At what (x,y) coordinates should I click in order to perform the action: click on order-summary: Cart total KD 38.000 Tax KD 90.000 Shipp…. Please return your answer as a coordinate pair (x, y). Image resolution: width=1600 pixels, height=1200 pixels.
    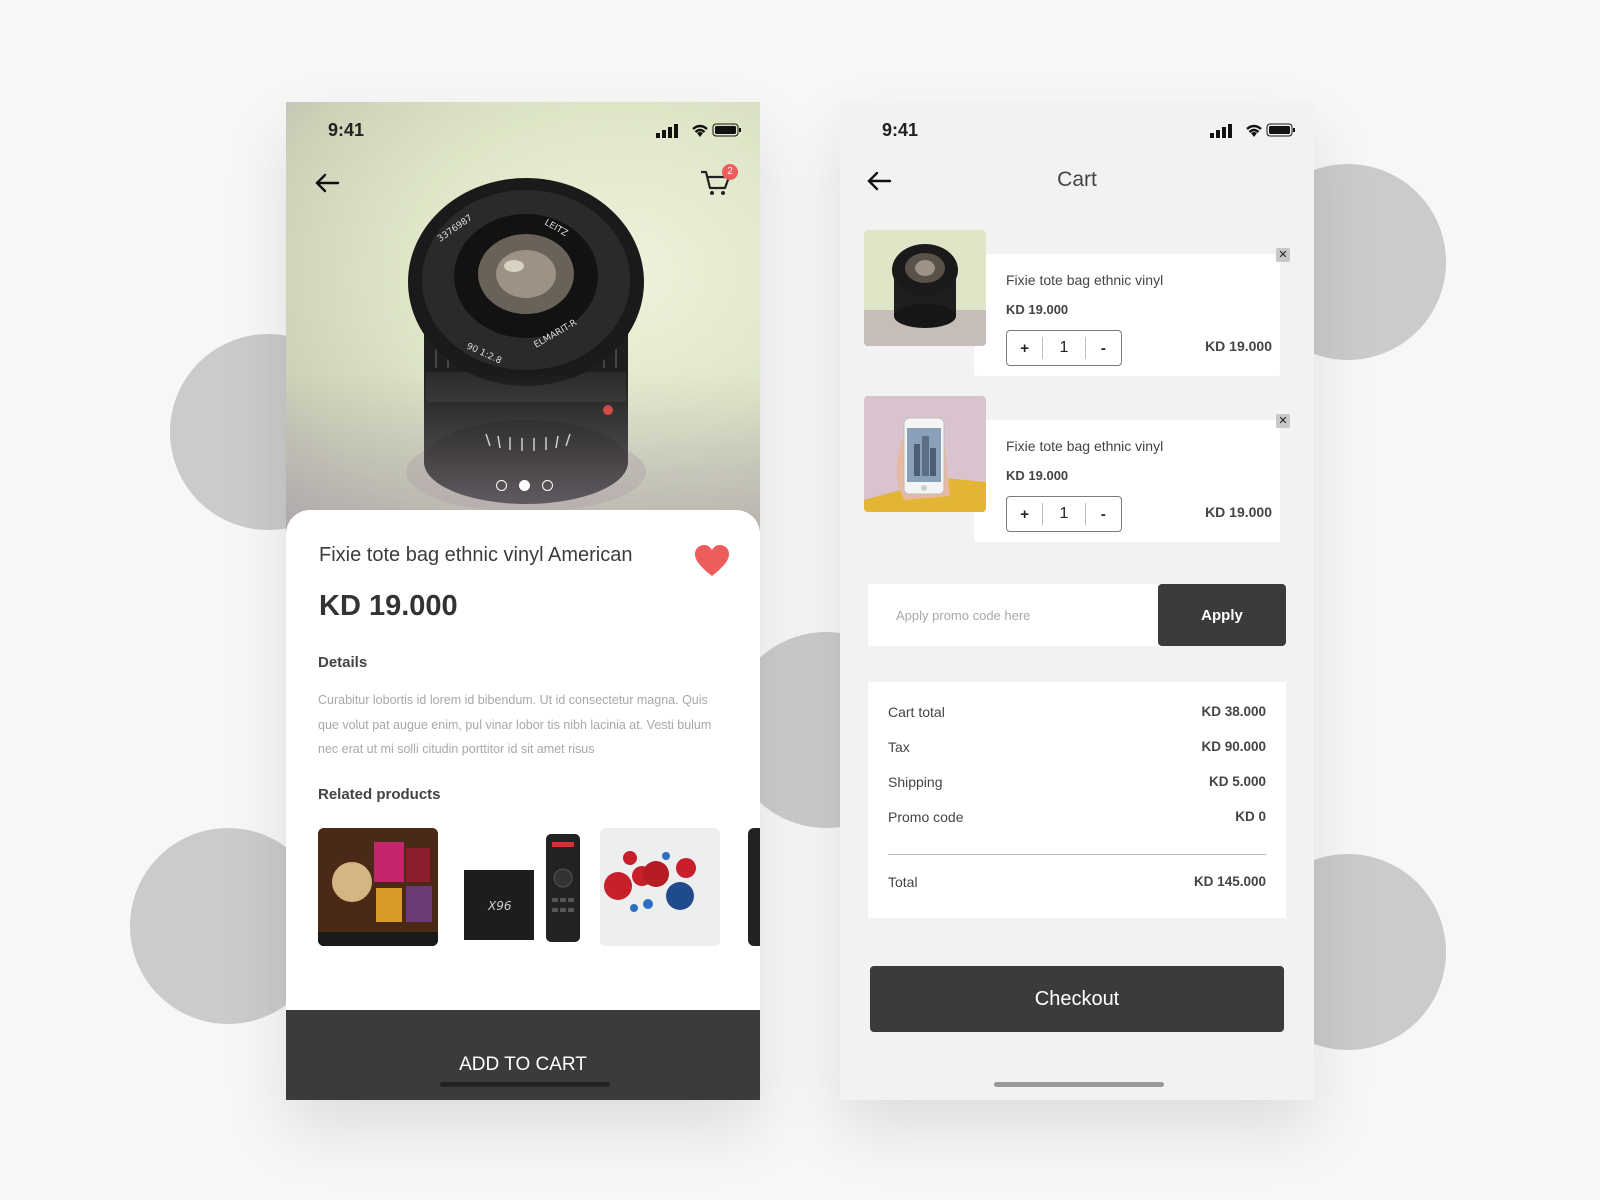
    Looking at the image, I should click on (1077, 800).